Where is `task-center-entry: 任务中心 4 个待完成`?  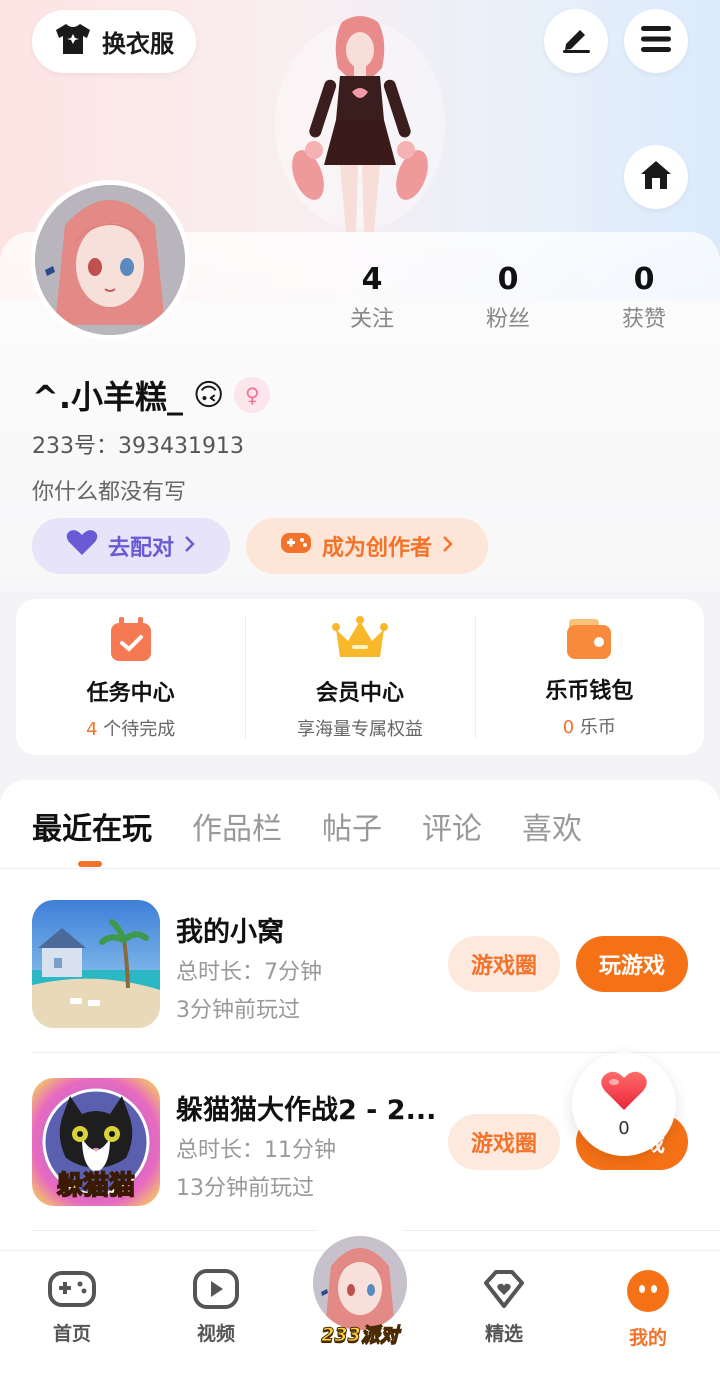
task-center-entry: 任务中心 4 个待完成 is located at coordinates (130, 677).